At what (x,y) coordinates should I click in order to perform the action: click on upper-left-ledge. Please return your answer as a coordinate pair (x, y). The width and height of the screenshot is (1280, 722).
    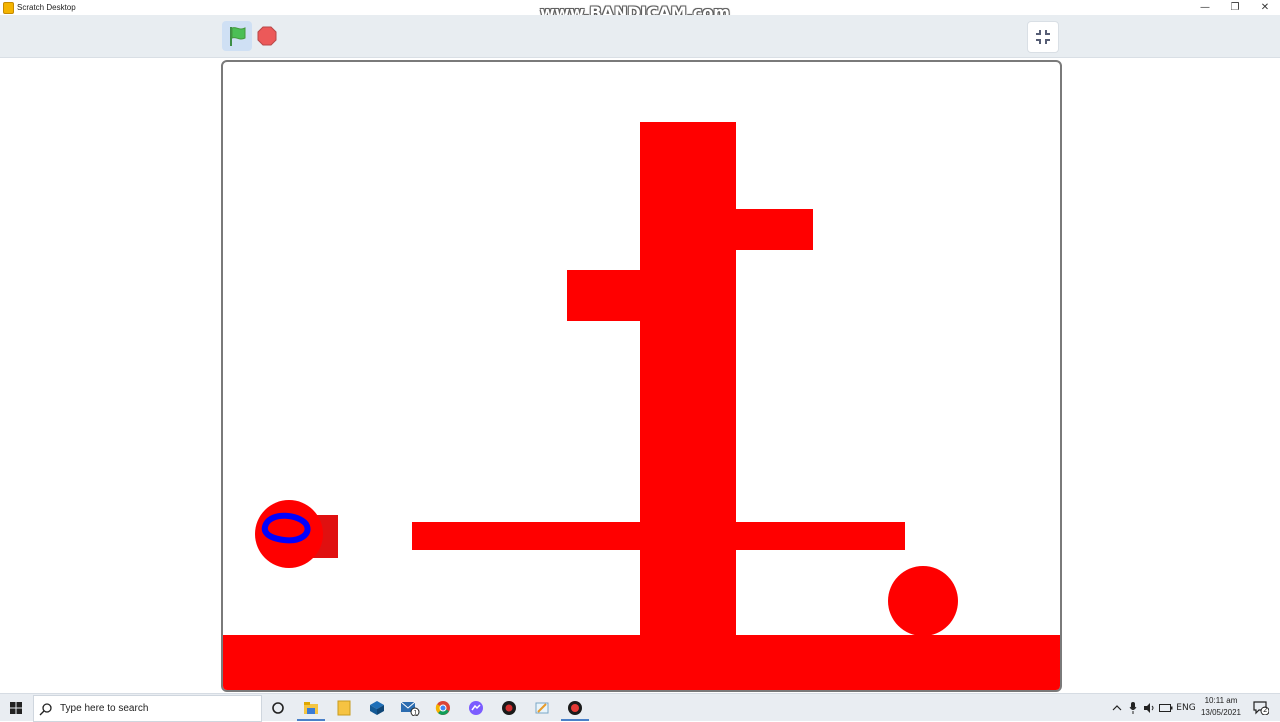
    Looking at the image, I should click on (603, 295).